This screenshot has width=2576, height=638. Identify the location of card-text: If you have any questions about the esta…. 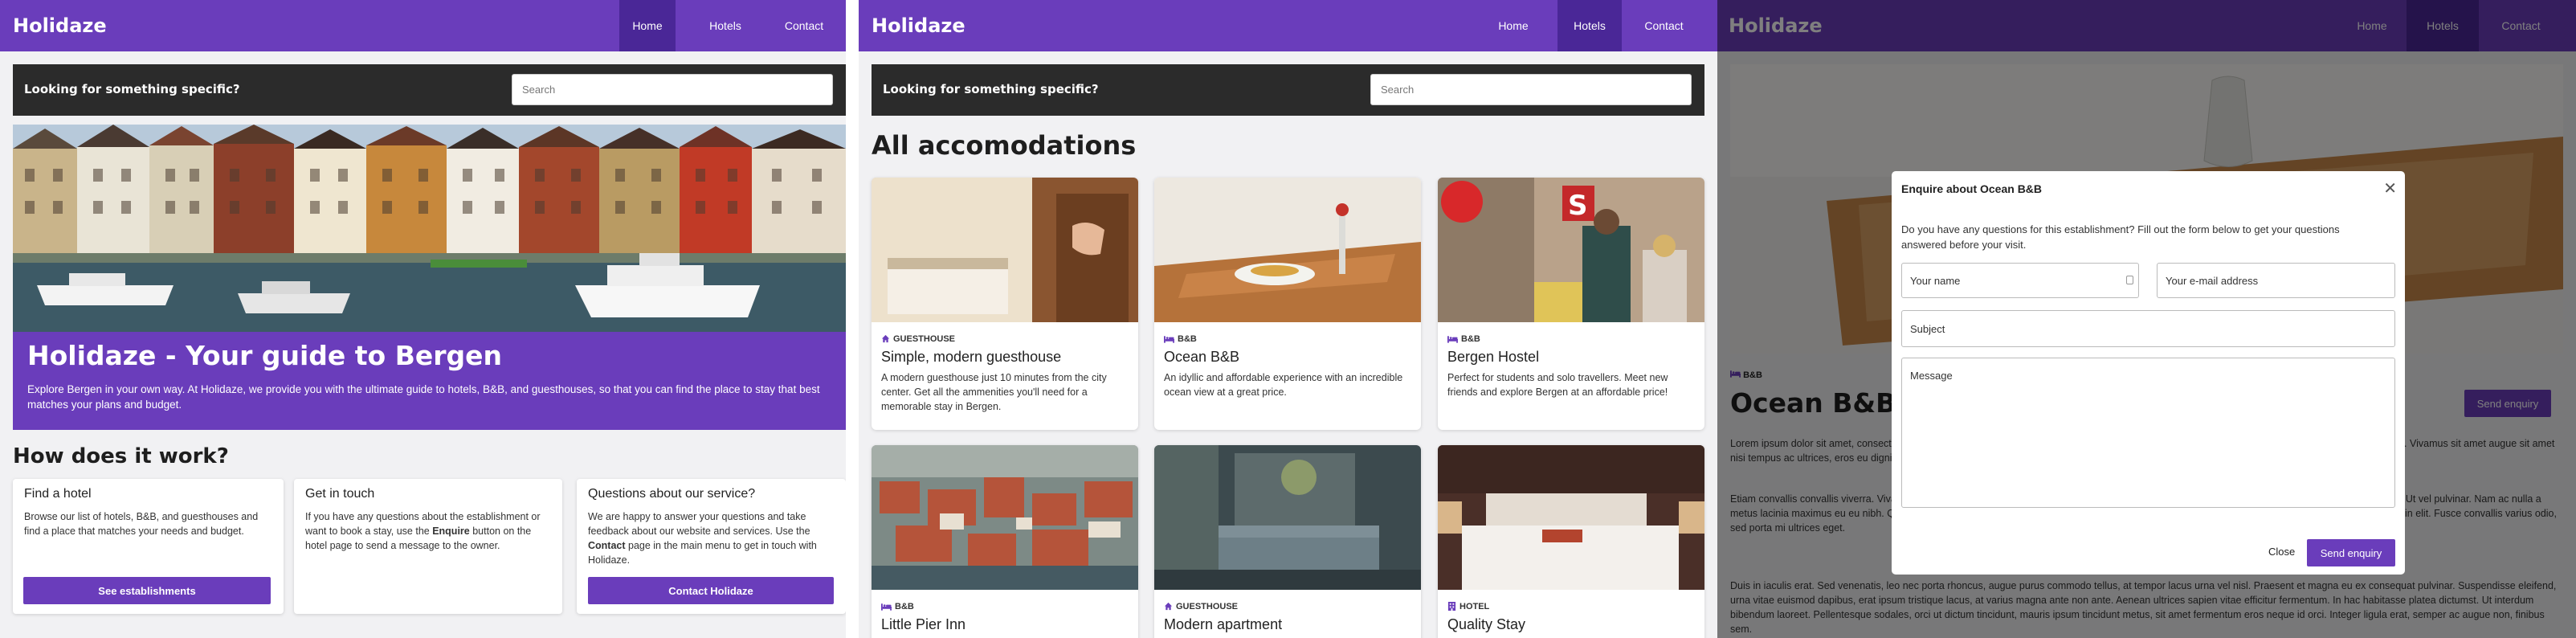
(429, 531).